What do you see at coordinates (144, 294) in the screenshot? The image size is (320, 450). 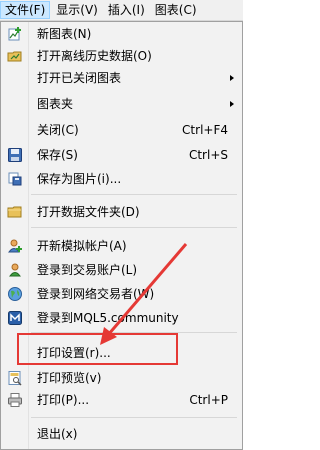 I see `annotation-arrow-icon` at bounding box center [144, 294].